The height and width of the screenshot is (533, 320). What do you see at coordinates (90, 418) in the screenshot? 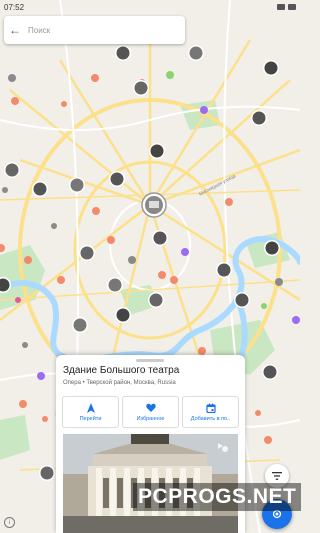
I see `navigate-label: Перейти` at bounding box center [90, 418].